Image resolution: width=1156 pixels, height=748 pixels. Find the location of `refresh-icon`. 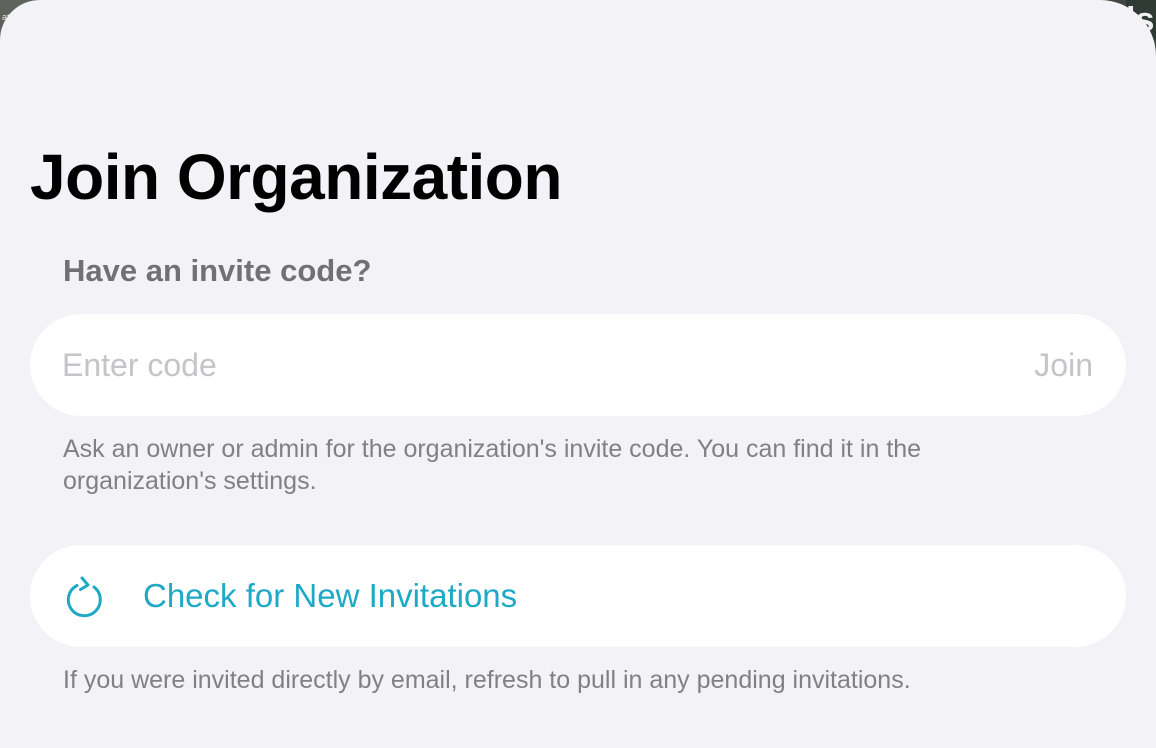

refresh-icon is located at coordinates (84, 597).